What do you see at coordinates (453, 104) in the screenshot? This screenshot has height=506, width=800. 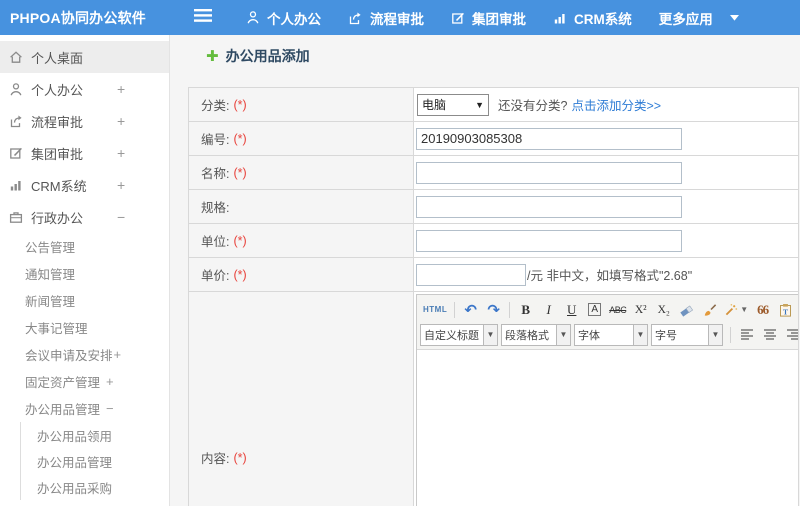 I see `category-select: 电脑 ▼` at bounding box center [453, 104].